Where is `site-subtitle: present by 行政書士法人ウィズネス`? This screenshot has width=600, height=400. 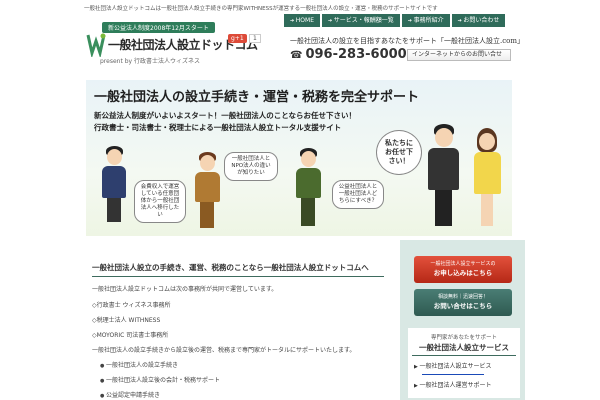
site-subtitle: present by 行政書士法人ウィズネス is located at coordinates (150, 61).